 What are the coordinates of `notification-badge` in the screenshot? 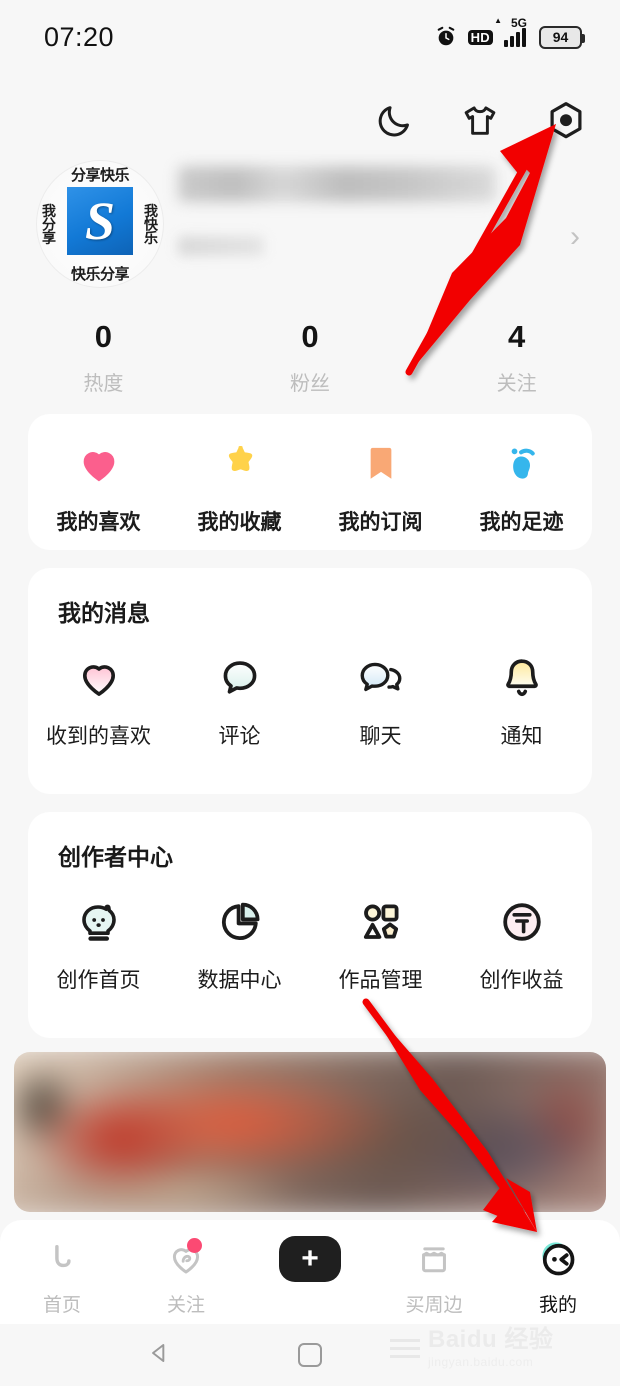 It's located at (194, 1245).